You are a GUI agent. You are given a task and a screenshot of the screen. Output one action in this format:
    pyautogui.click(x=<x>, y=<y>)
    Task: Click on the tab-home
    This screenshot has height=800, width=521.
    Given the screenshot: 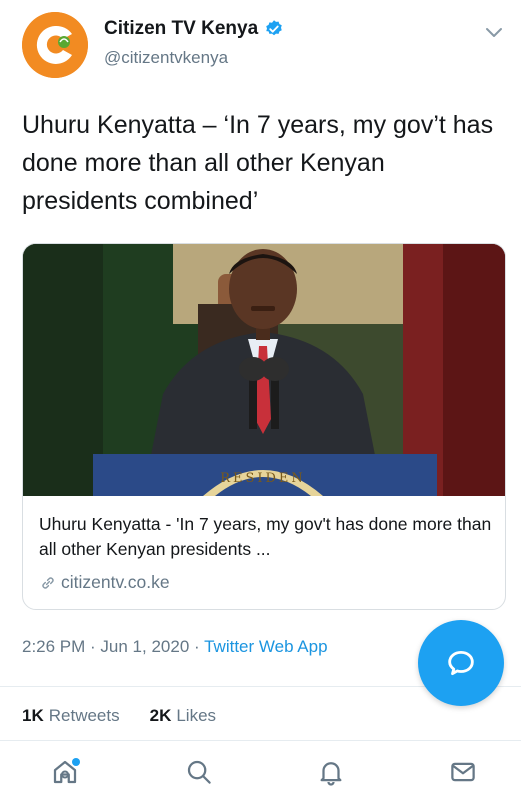 What is the action you would take?
    pyautogui.click(x=65, y=772)
    